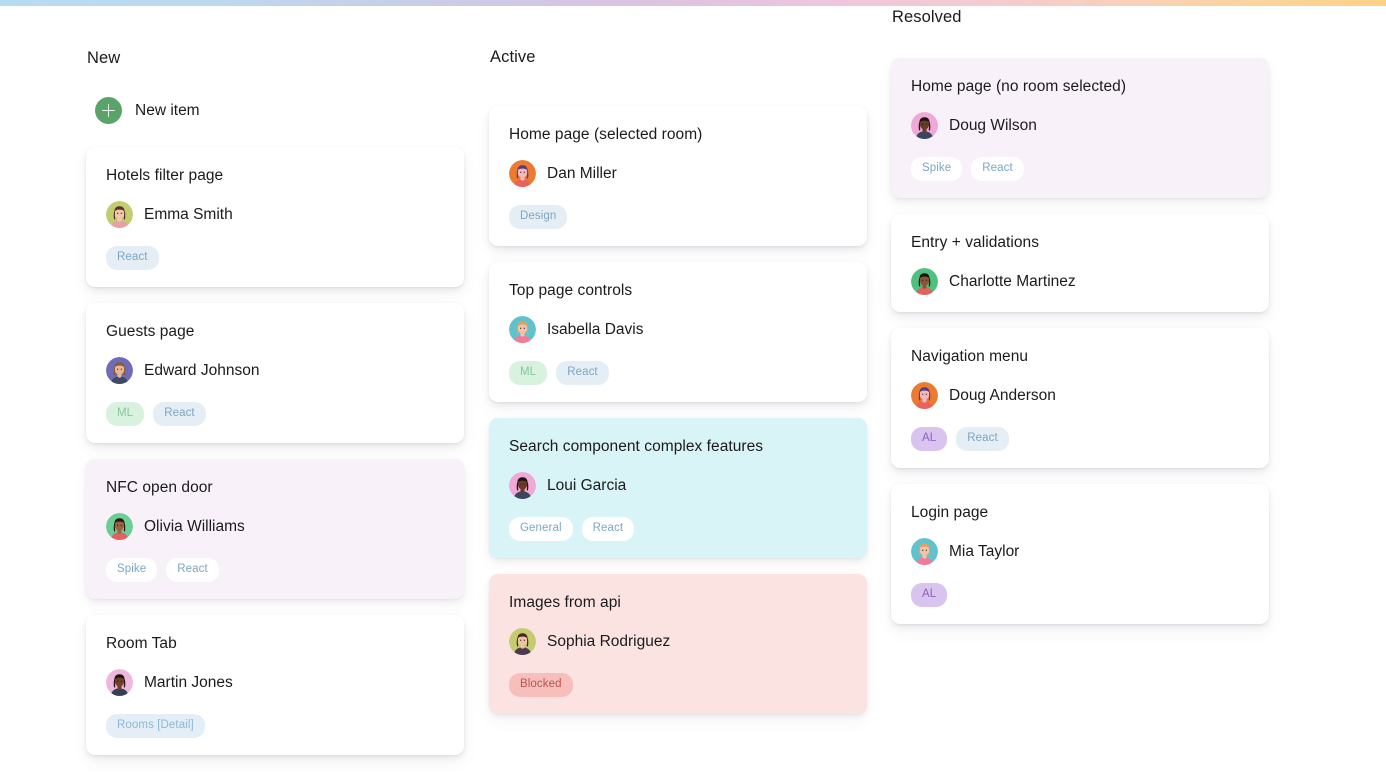 The height and width of the screenshot is (782, 1386). Describe the element at coordinates (104, 58) in the screenshot. I see `column-title-new: New` at that location.